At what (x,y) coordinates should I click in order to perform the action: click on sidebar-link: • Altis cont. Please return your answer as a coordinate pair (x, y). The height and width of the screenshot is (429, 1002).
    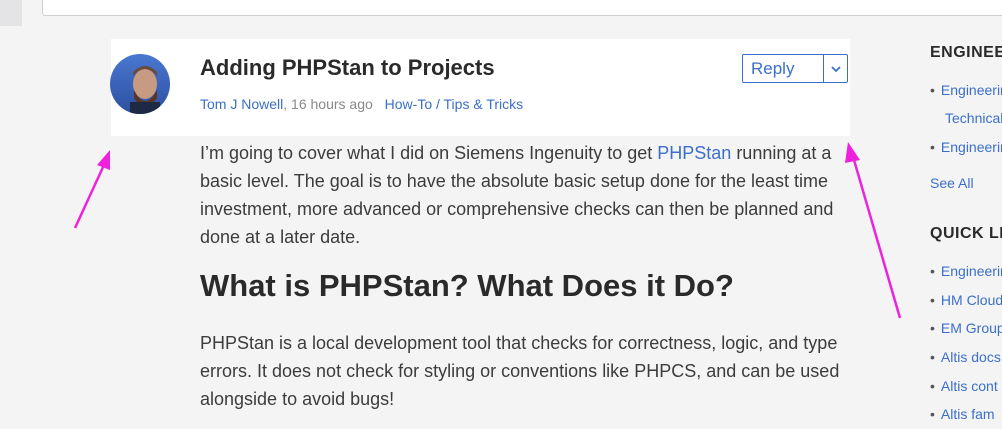
    Looking at the image, I should click on (964, 386).